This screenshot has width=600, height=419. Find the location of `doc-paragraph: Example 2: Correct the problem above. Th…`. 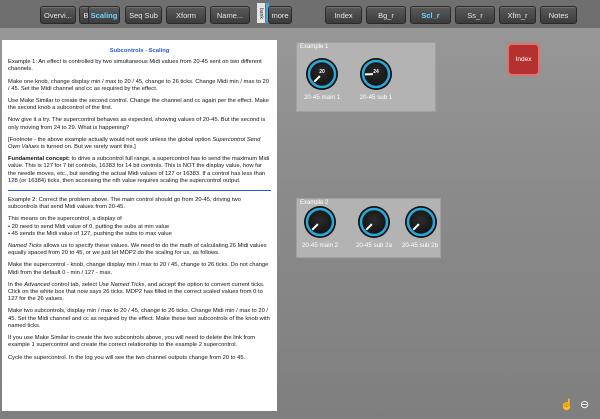

doc-paragraph: Example 2: Correct the problem above. Th… is located at coordinates (124, 204).